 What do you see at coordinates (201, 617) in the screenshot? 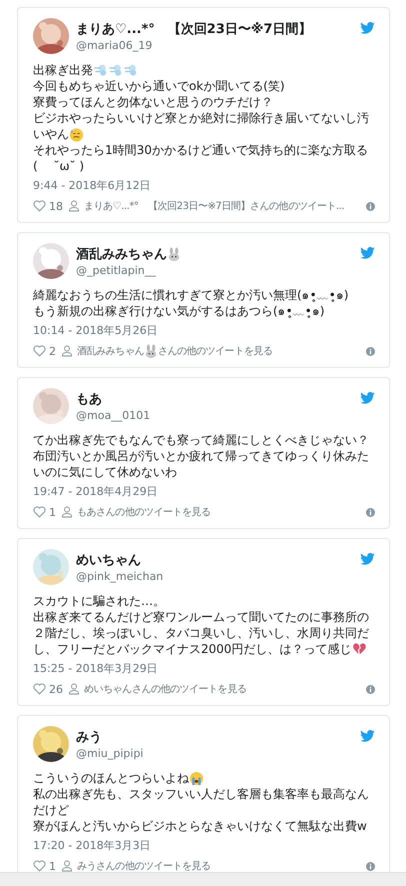
I see `tweet-text: 出稼ぎ来てるんだけど寮ワンルームって聞いてたのに事務所の` at bounding box center [201, 617].